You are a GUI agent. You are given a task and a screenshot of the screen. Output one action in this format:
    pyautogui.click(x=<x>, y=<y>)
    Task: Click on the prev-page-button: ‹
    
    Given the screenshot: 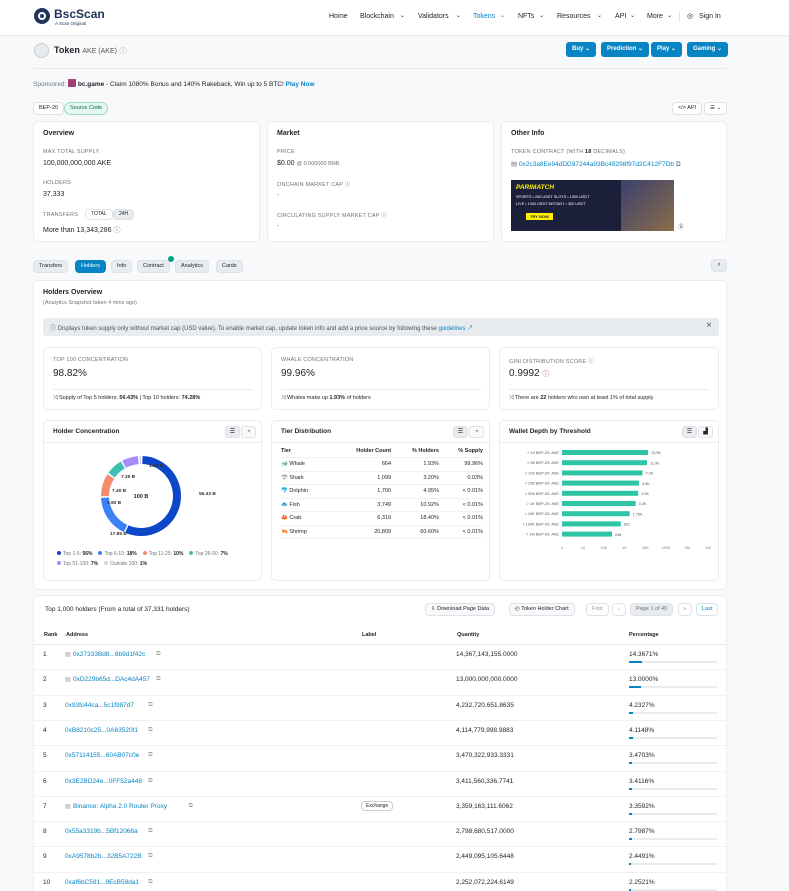 What is the action you would take?
    pyautogui.click(x=619, y=609)
    